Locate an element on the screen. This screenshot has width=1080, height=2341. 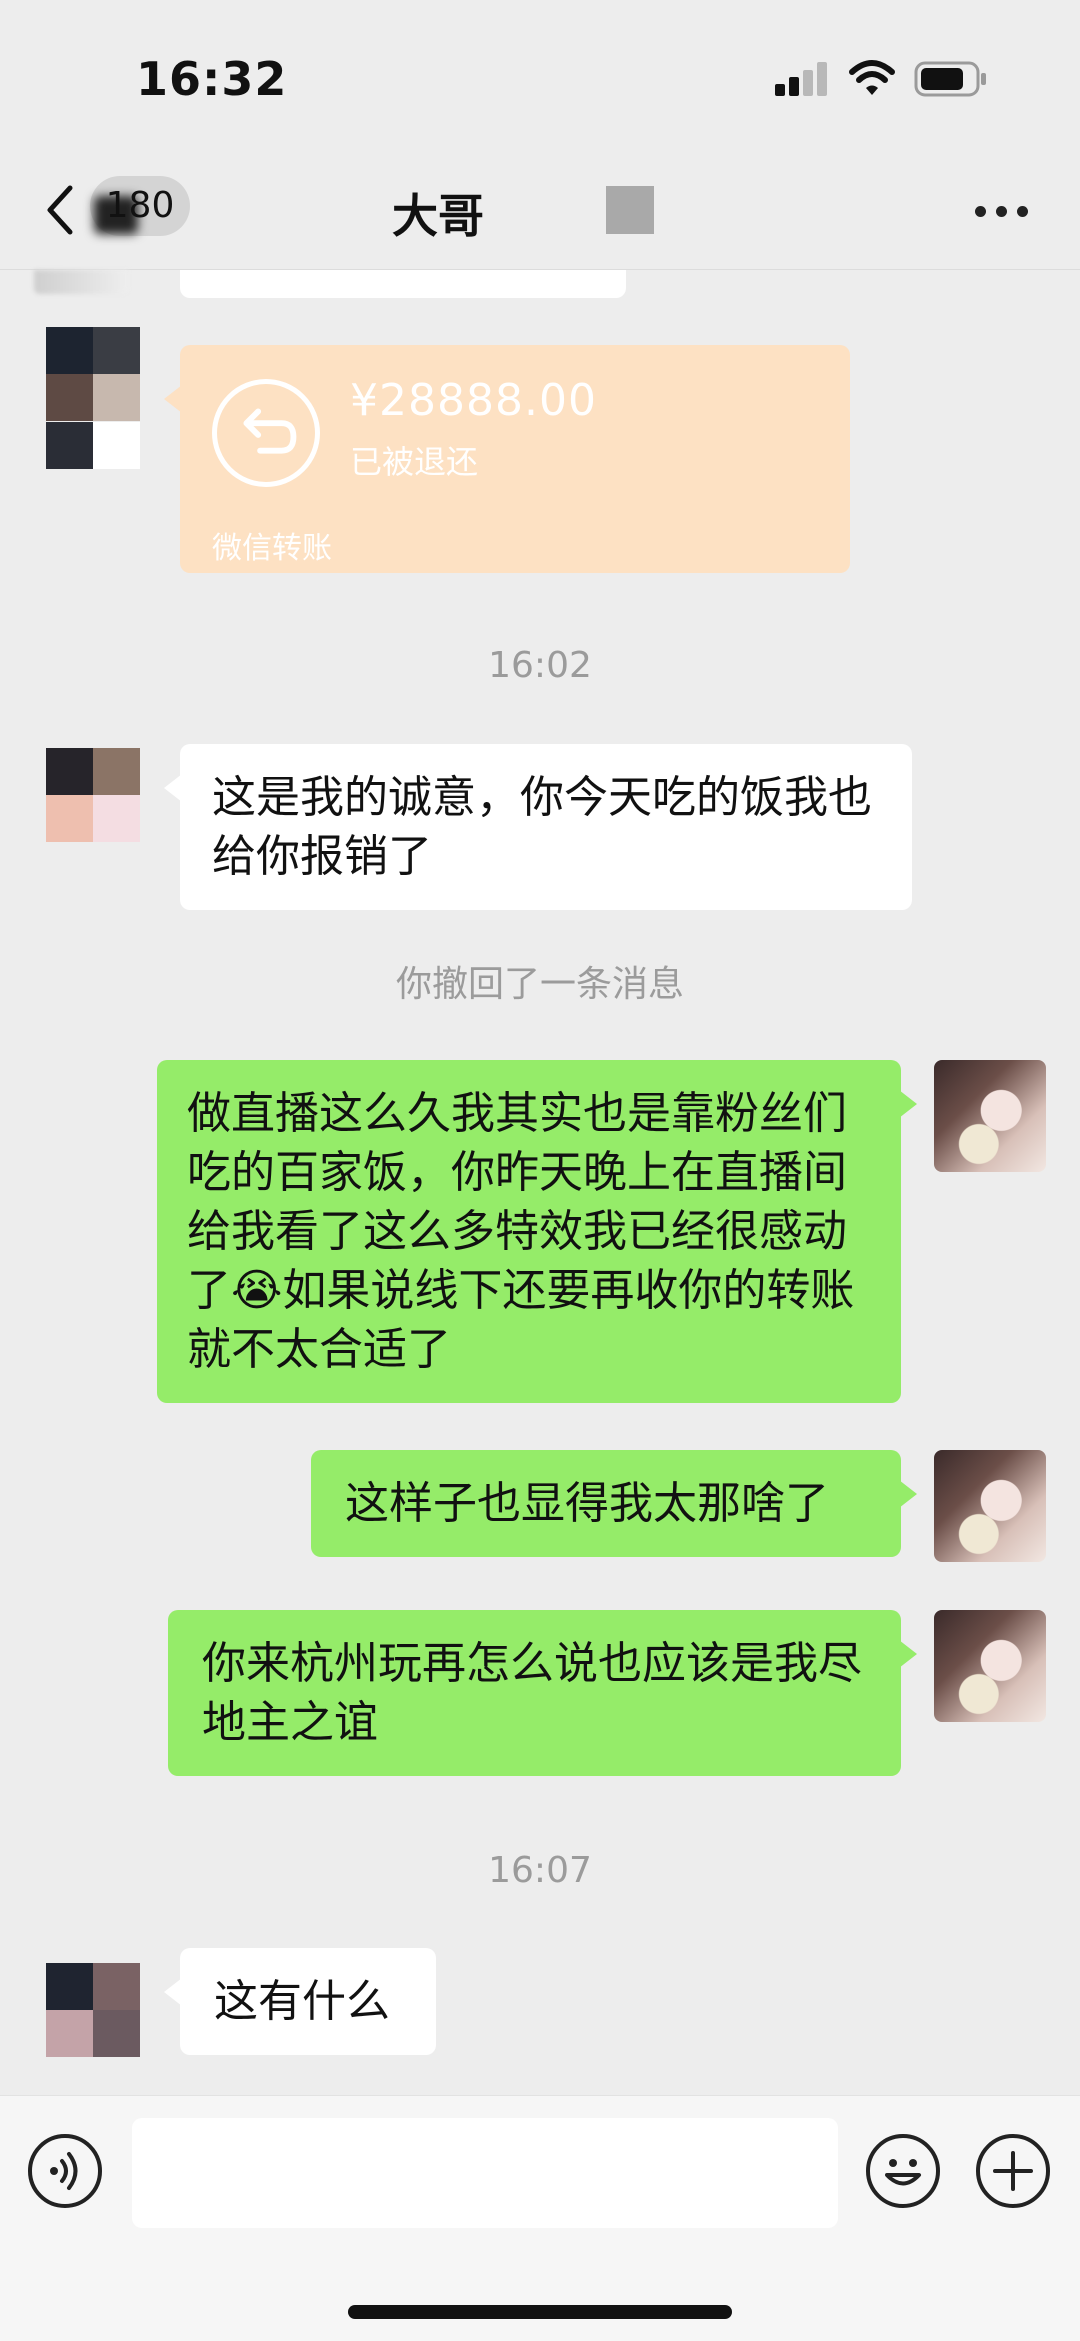
transfer-status: 已被退还 is located at coordinates (414, 462).